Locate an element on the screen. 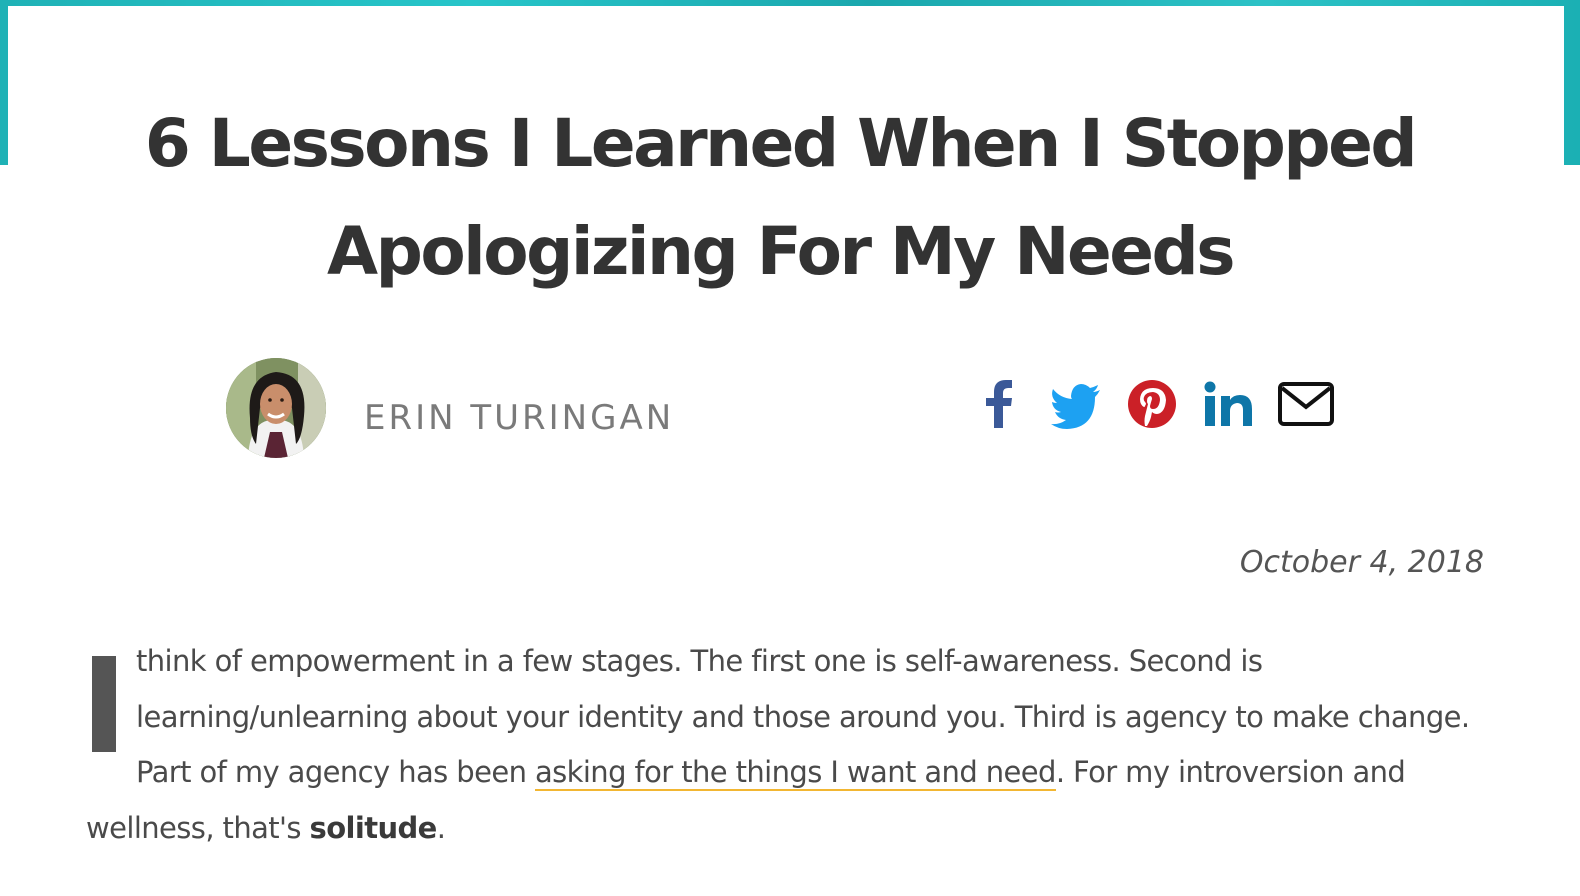 The image size is (1580, 896). drop-cap-glyph is located at coordinates (104, 704).